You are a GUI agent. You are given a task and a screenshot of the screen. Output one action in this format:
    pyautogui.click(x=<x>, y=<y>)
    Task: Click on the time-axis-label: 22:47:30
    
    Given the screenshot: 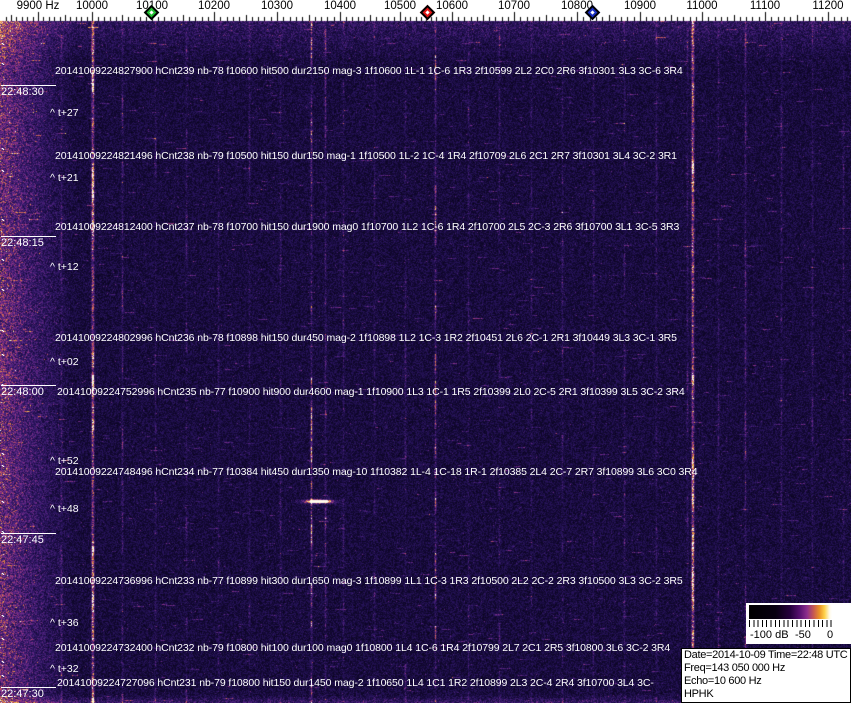 What is the action you would take?
    pyautogui.click(x=28, y=693)
    